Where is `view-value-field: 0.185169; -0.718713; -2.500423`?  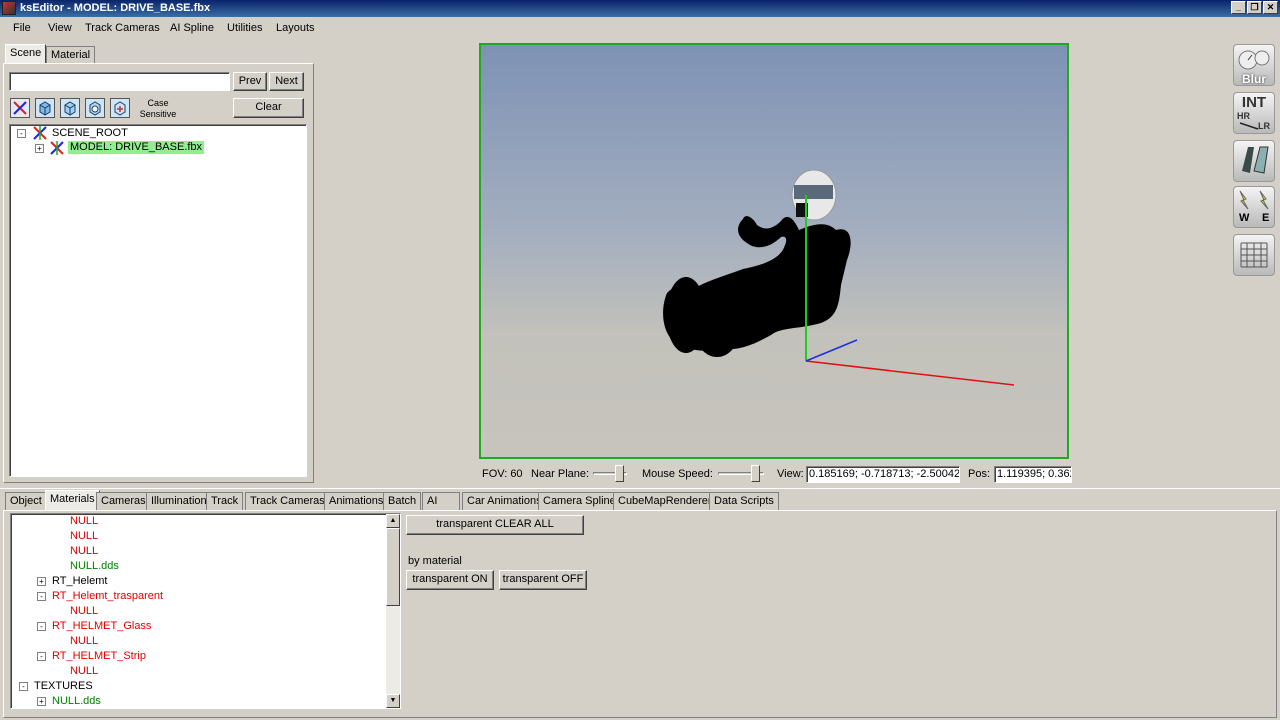 view-value-field: 0.185169; -0.718713; -2.500423 is located at coordinates (883, 474).